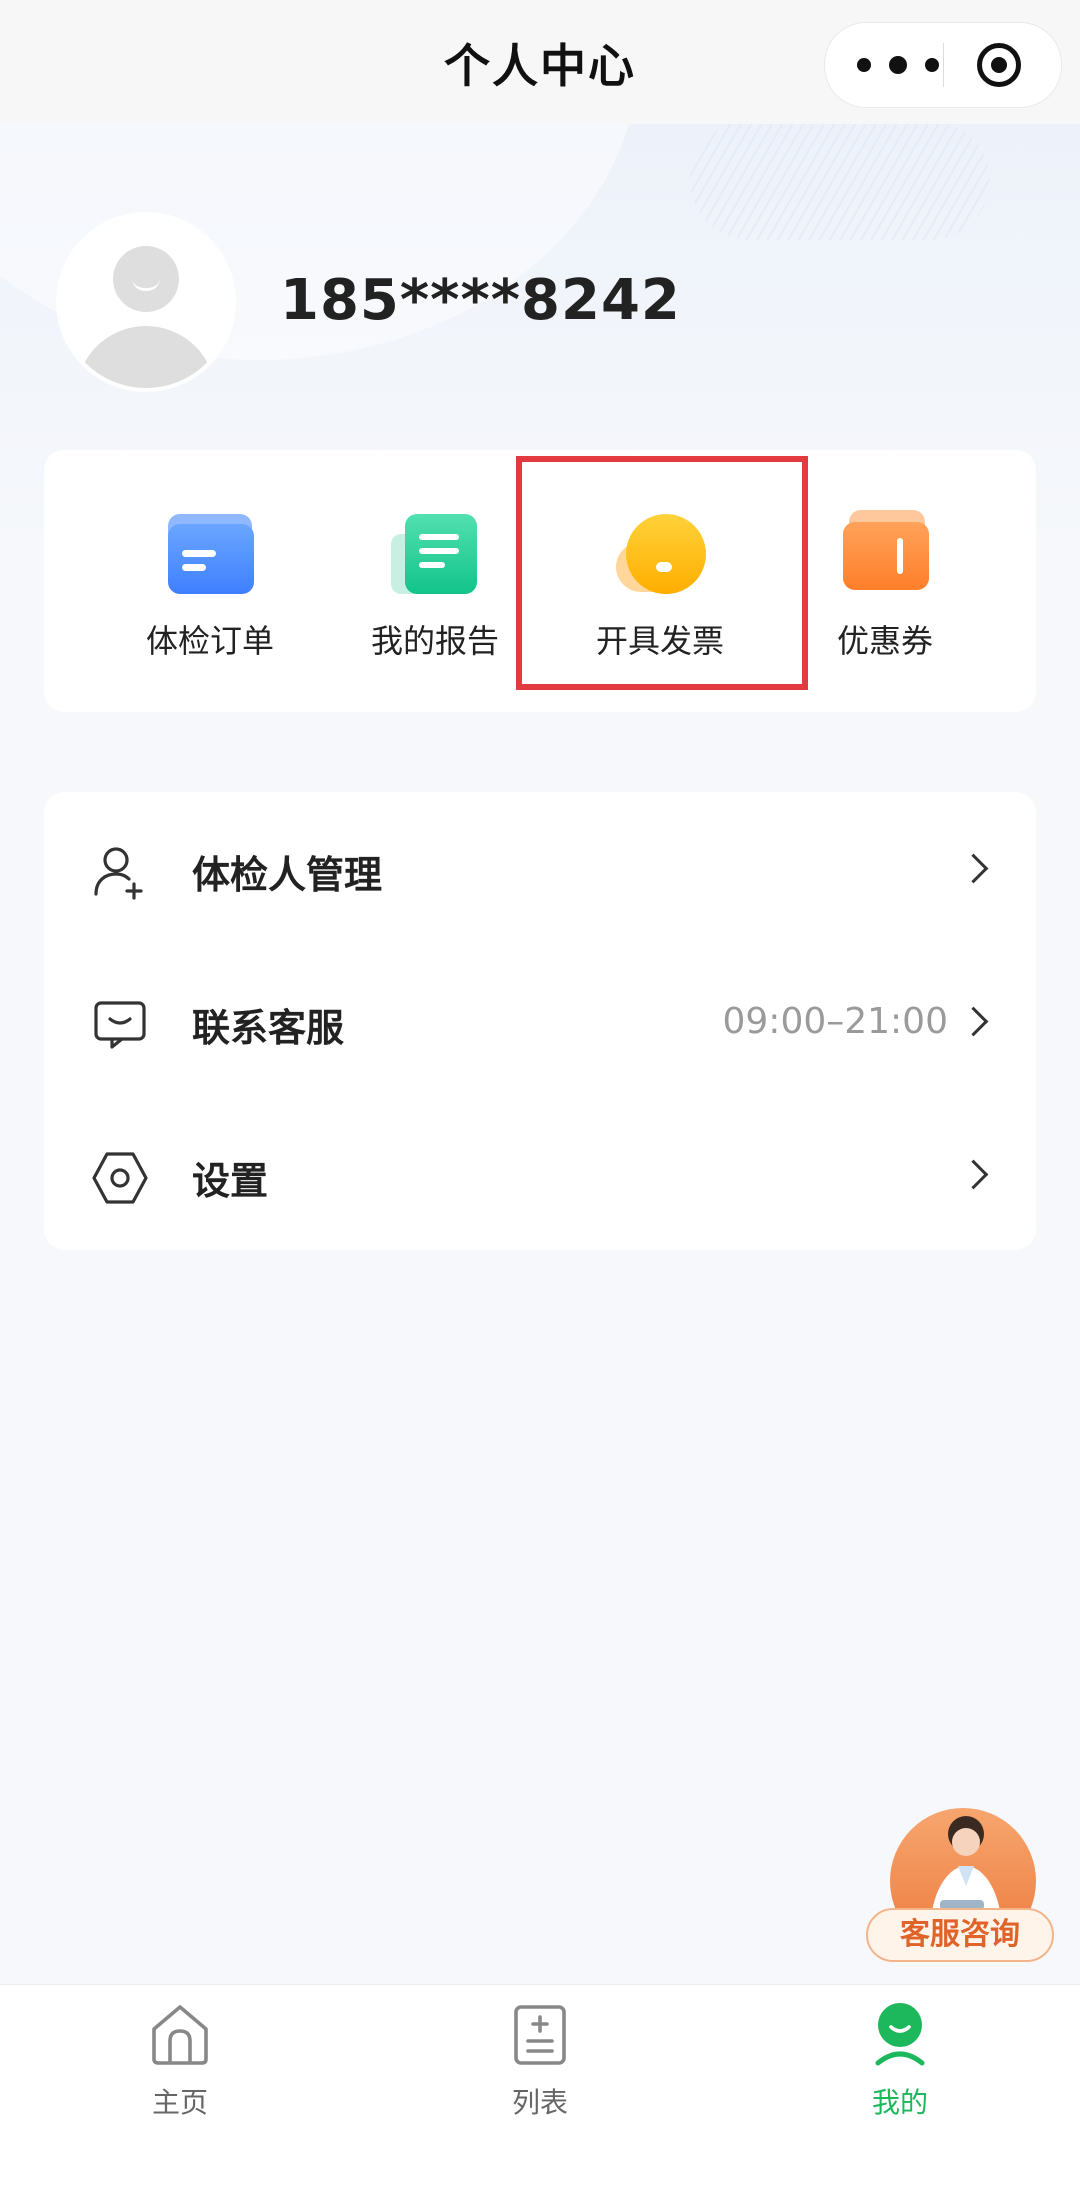  What do you see at coordinates (540, 62) in the screenshot?
I see `nav-bar: 个人中心` at bounding box center [540, 62].